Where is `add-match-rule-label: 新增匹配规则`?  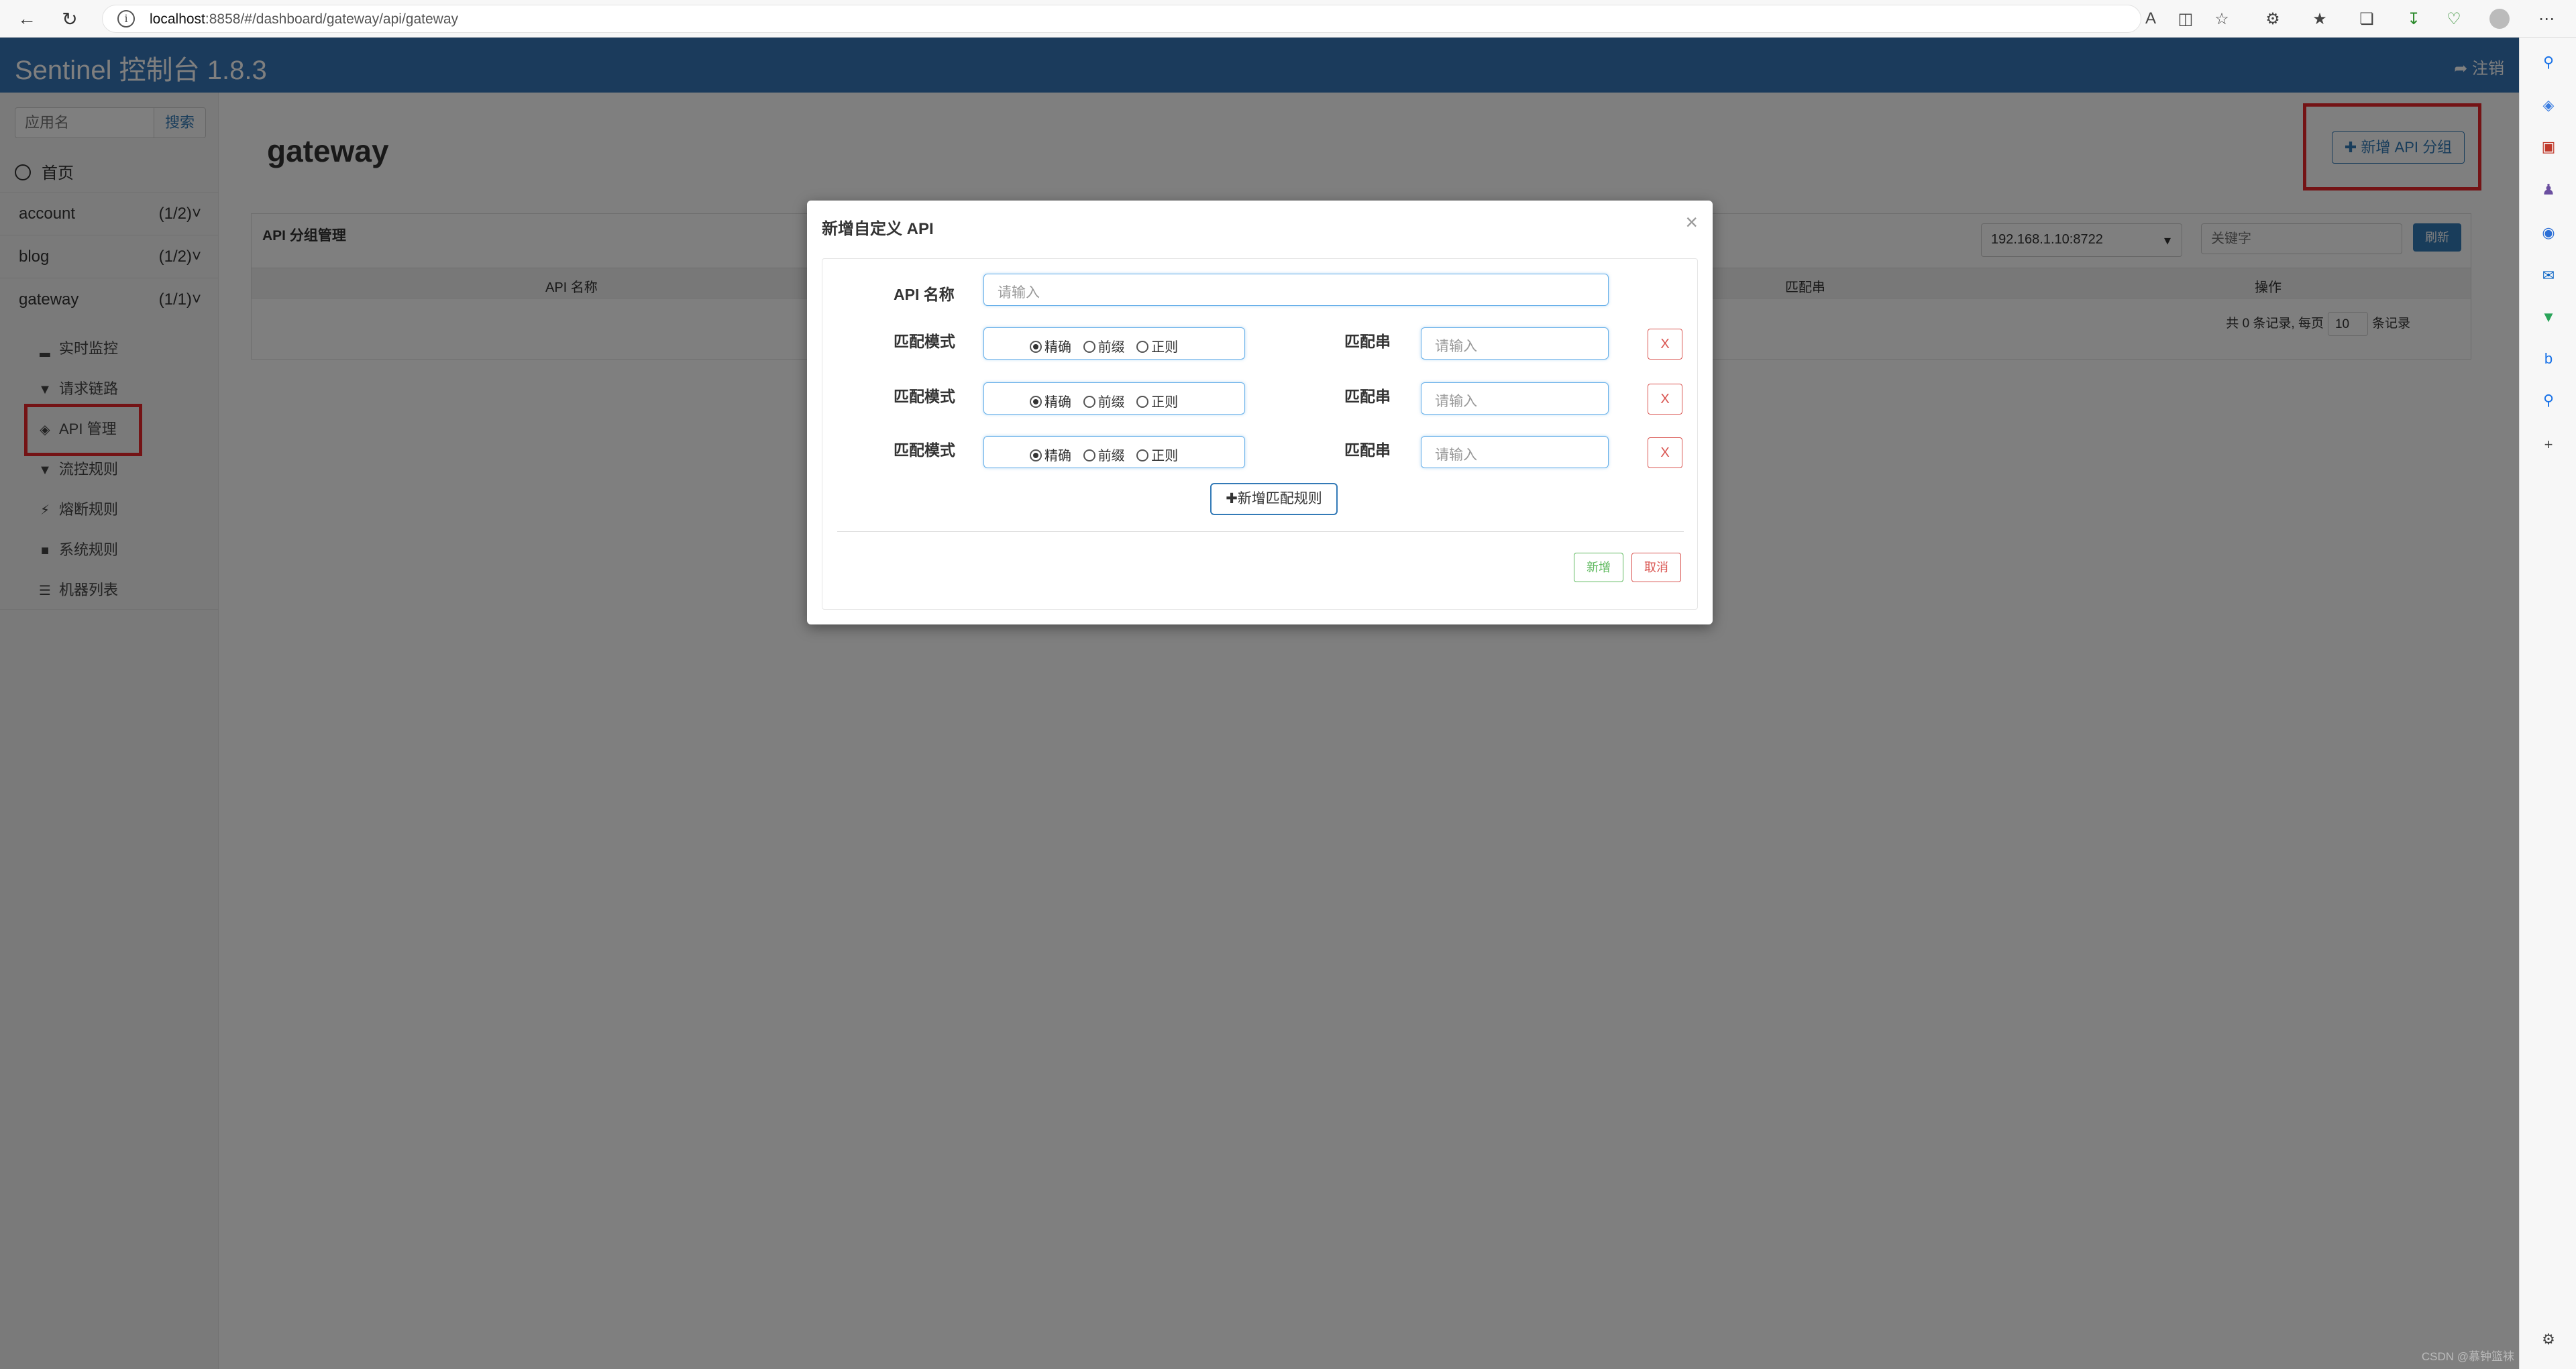 add-match-rule-label: 新增匹配规则 is located at coordinates (1279, 499).